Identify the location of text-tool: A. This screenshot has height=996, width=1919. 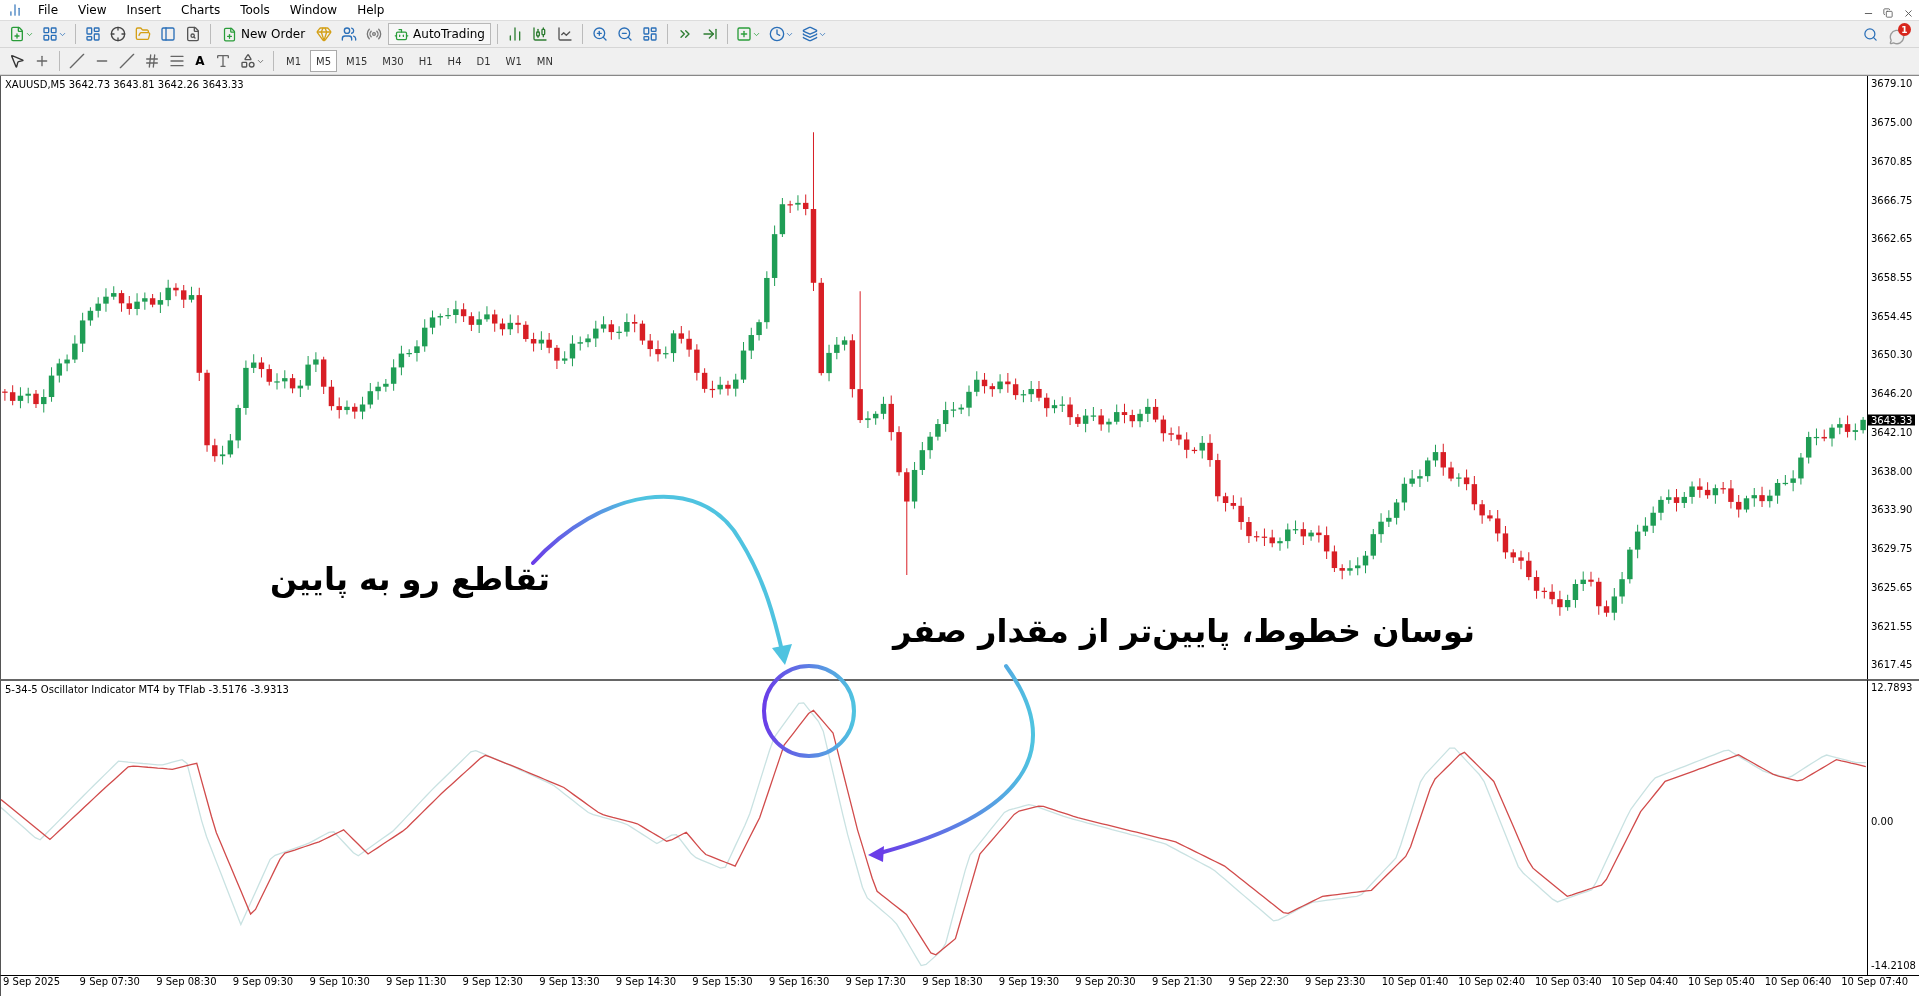
(200, 61).